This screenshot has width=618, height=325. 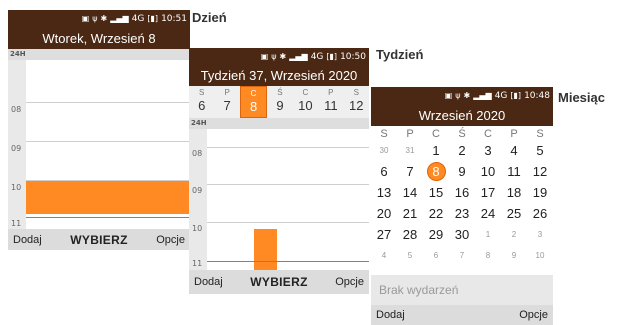 I want to click on signal-icon: ▂▄▆, so click(x=482, y=95).